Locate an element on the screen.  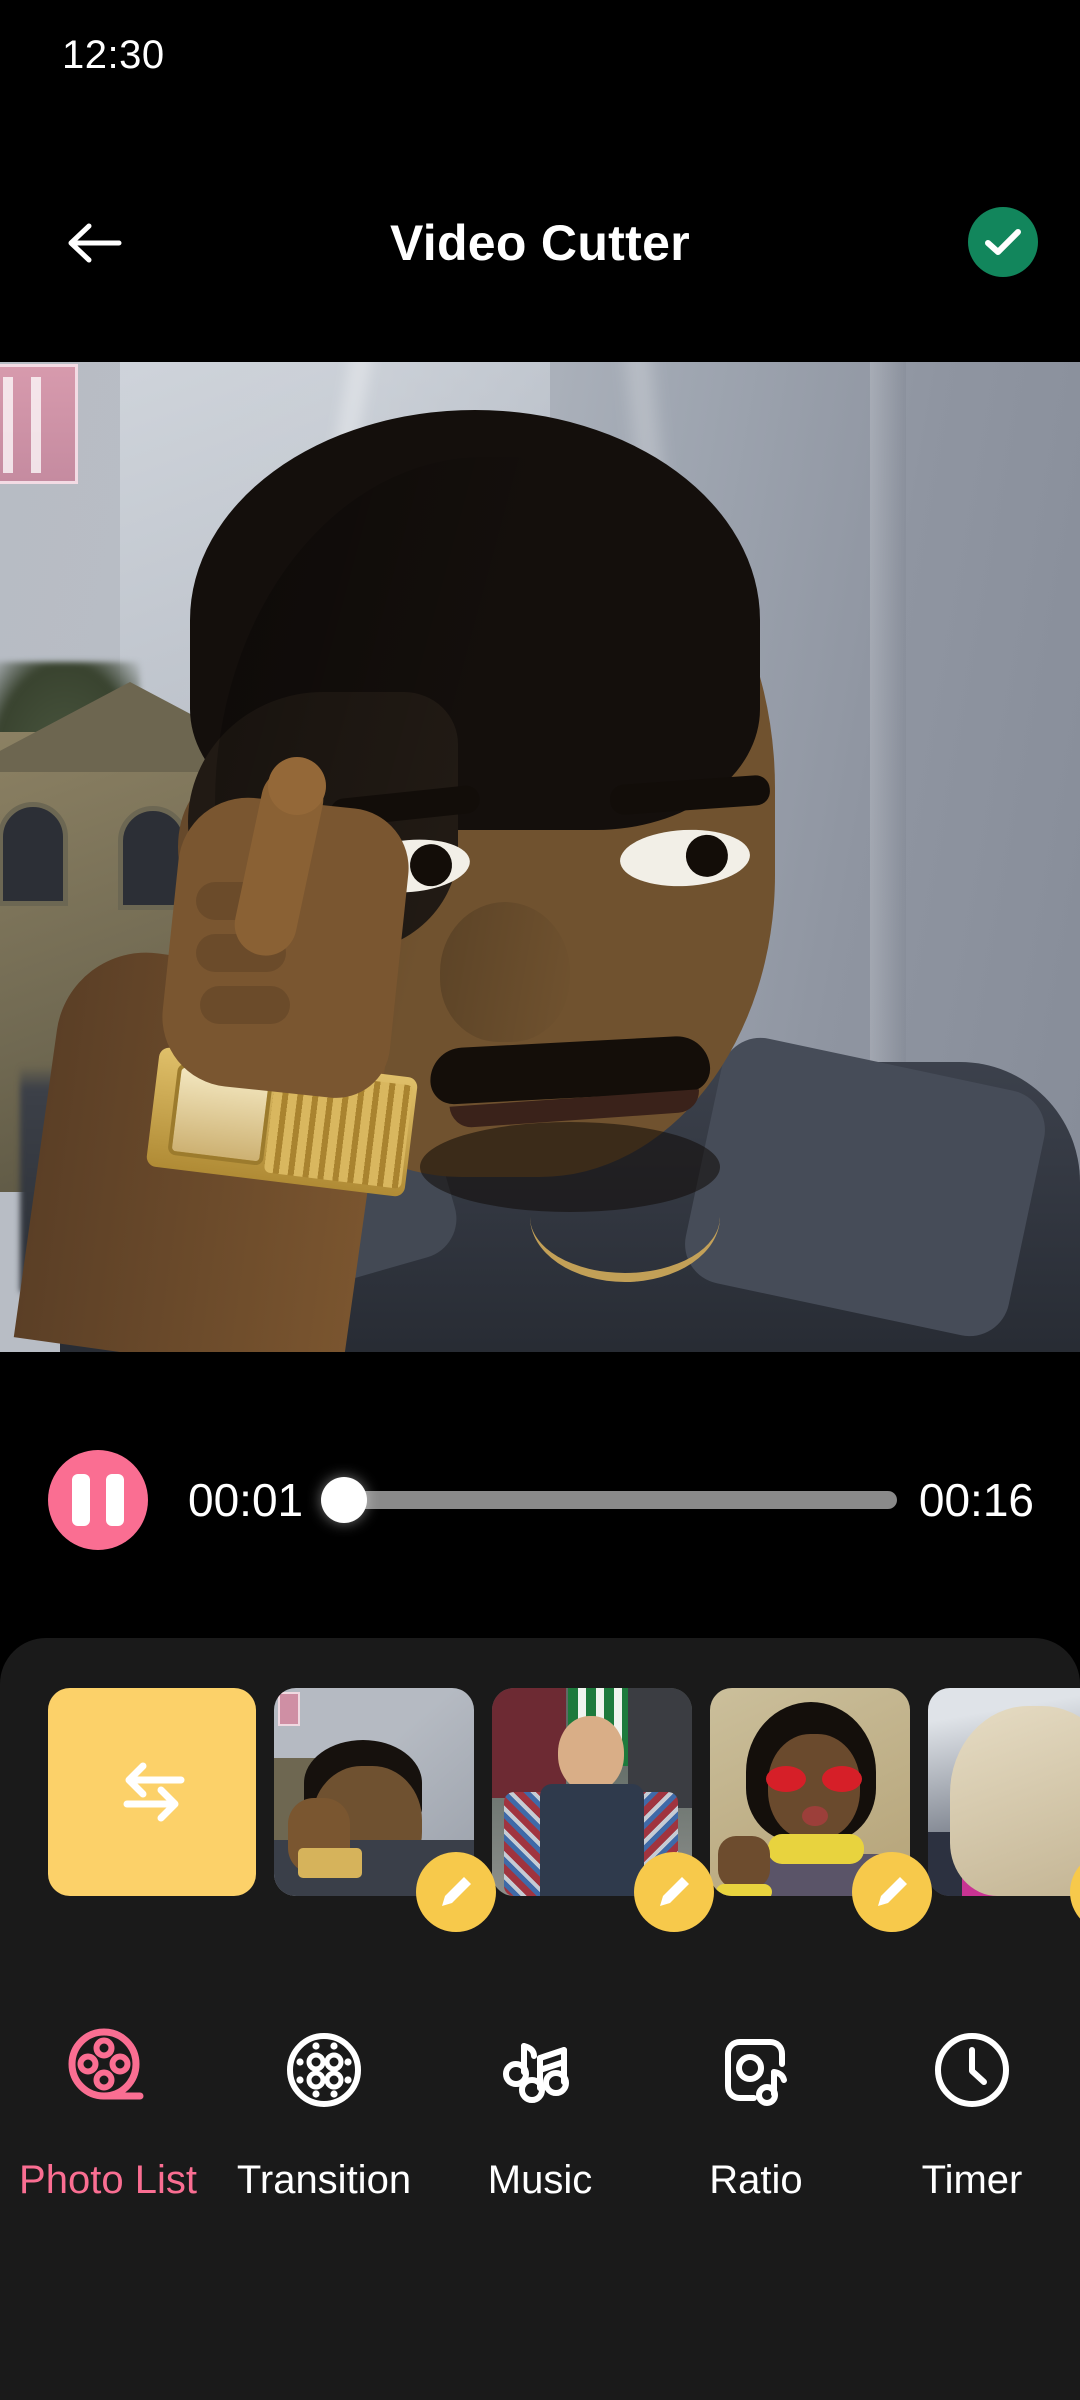
arrow-left-icon is located at coordinates (95, 243).